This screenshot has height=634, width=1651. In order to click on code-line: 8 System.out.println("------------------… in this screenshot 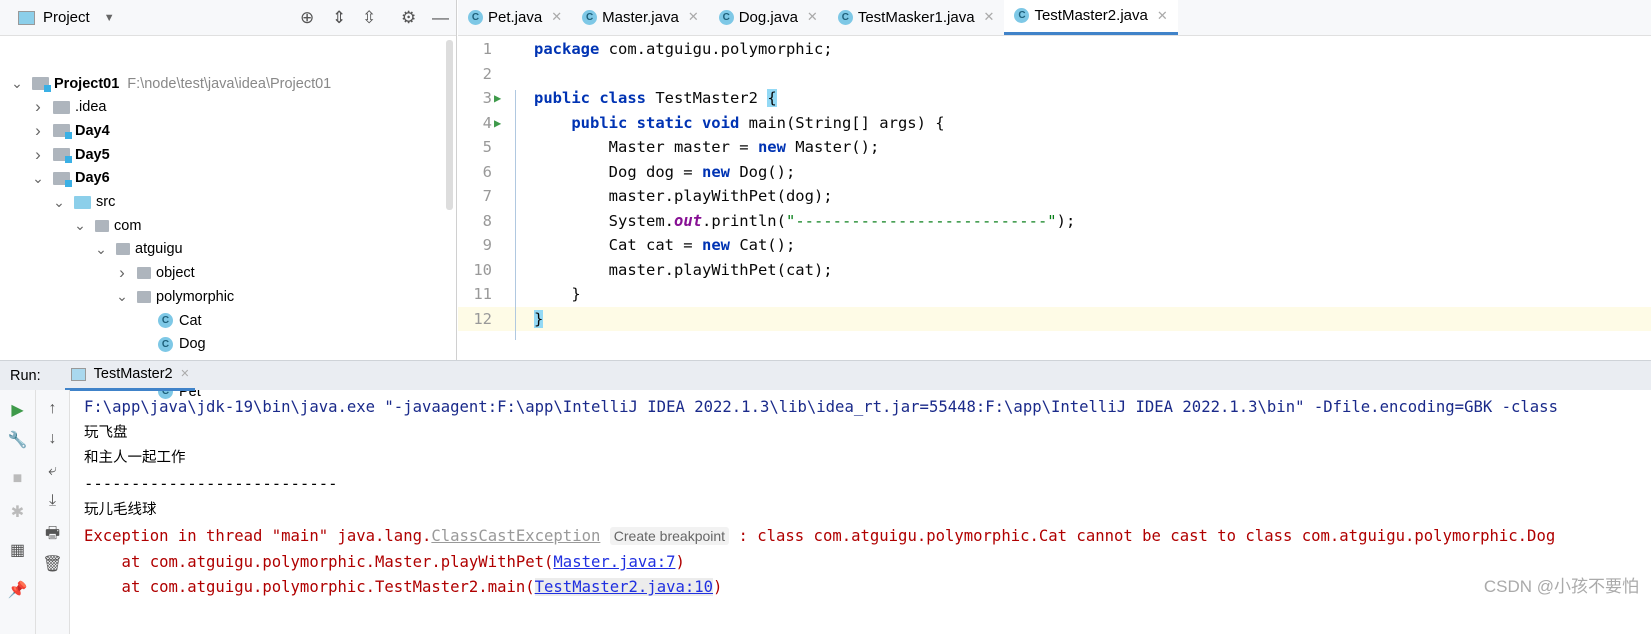, I will do `click(1054, 221)`.